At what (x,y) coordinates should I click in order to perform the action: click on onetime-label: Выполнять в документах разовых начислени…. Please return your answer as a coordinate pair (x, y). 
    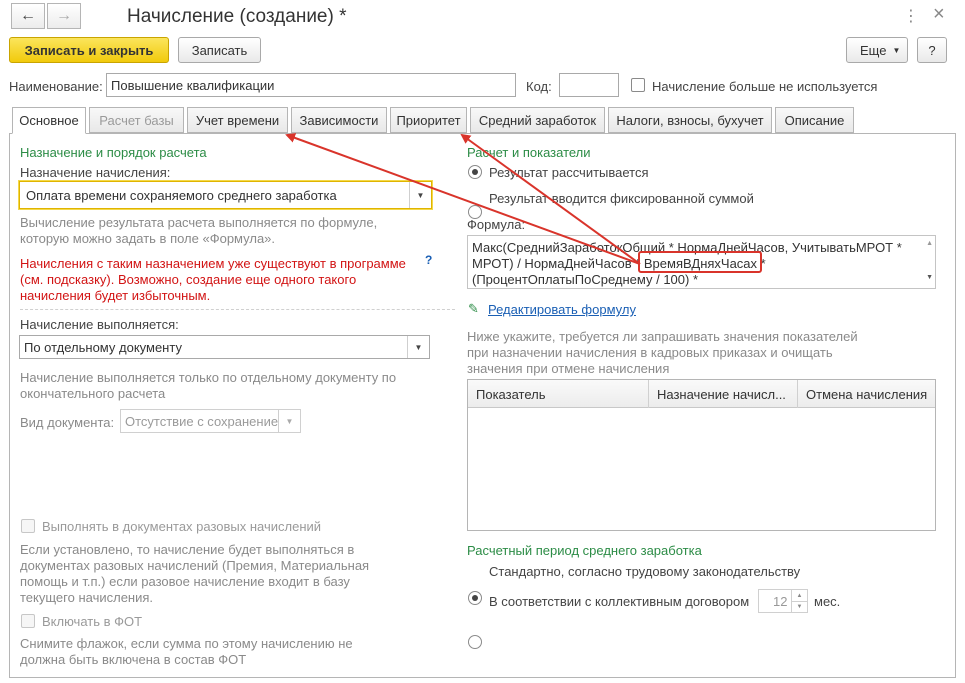
    Looking at the image, I should click on (182, 526).